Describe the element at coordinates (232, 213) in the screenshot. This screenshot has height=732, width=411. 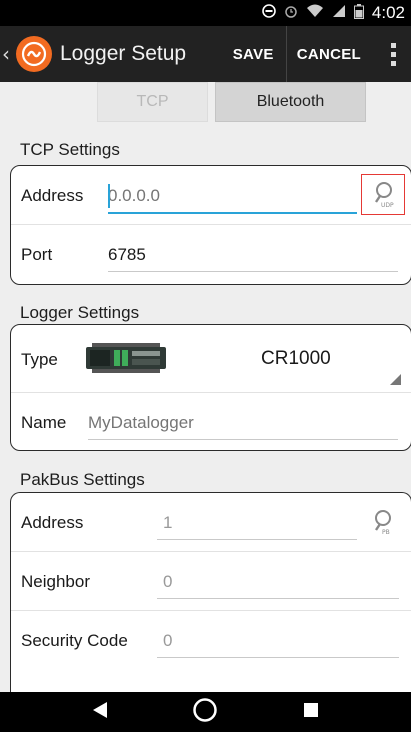
I see `tcp-address-underline` at that location.